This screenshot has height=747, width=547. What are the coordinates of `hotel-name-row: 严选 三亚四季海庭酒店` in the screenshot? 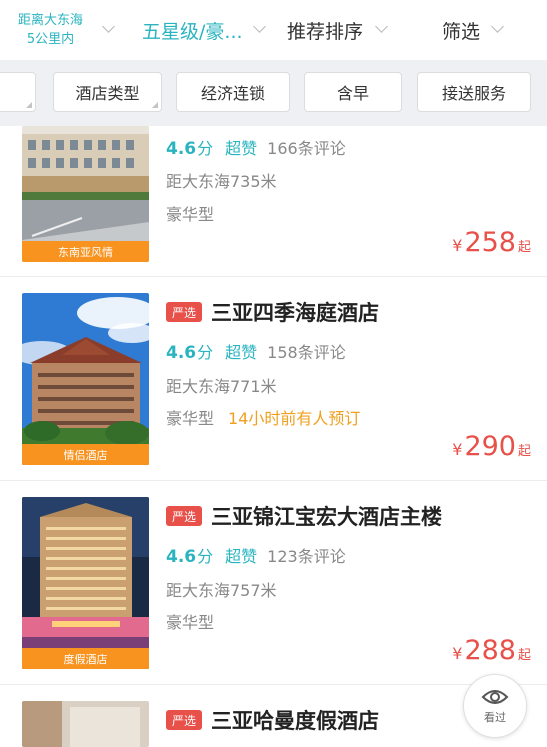 It's located at (272, 312).